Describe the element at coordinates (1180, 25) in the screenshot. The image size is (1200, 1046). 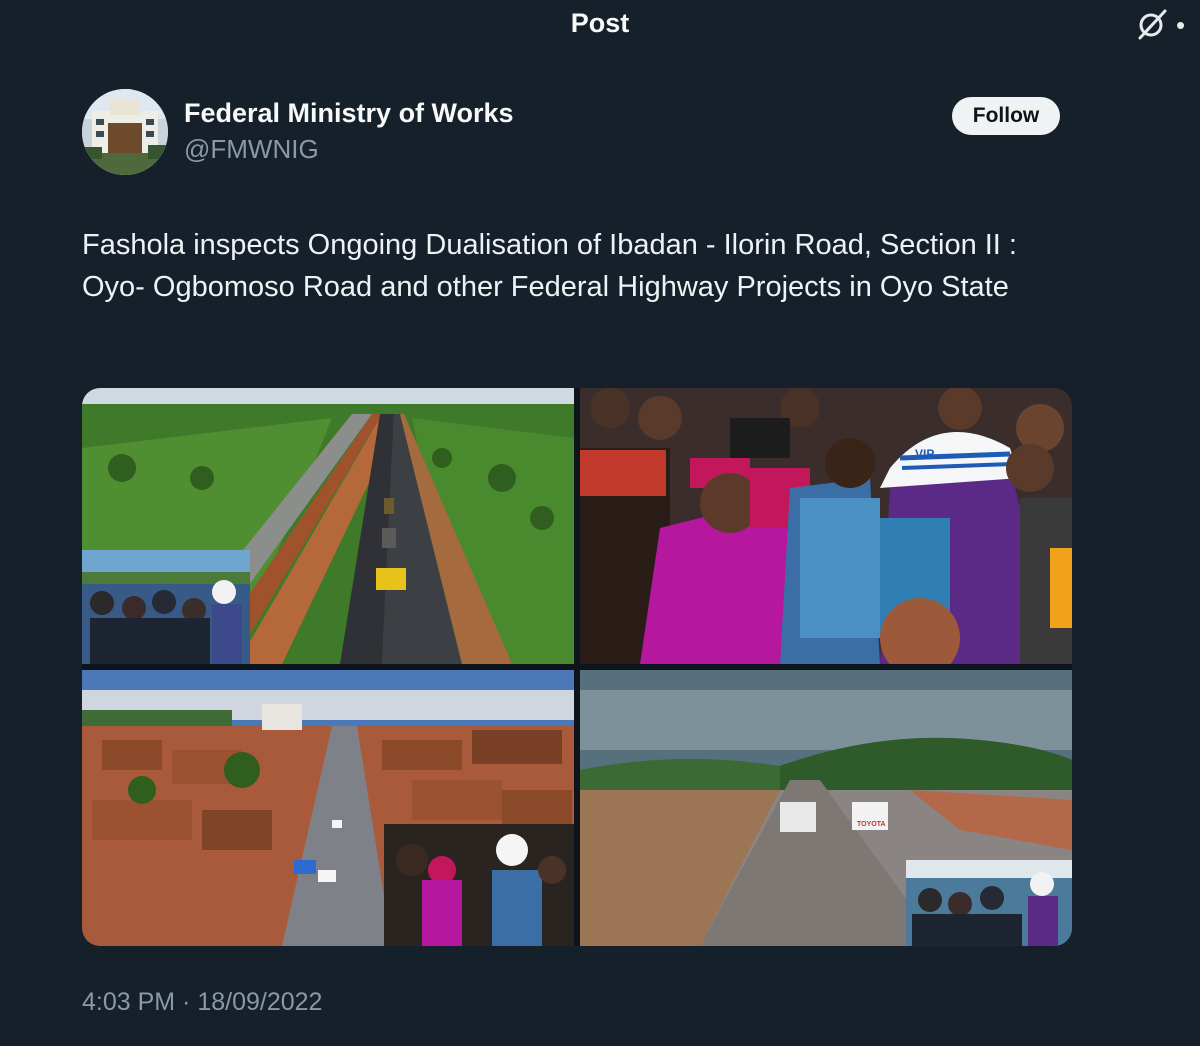
I see `more-icon: •` at that location.